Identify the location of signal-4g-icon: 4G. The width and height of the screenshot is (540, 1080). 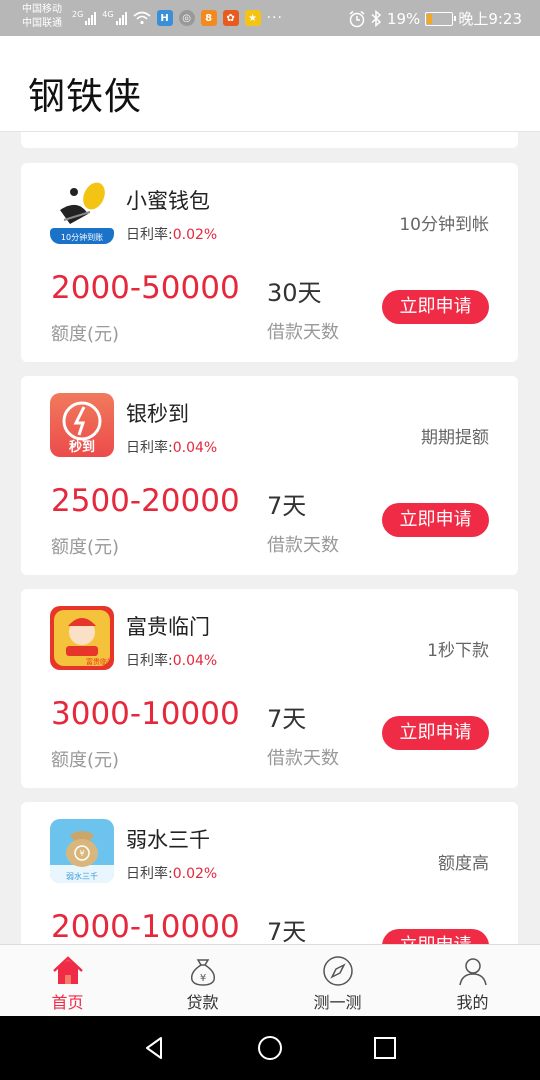
(114, 18).